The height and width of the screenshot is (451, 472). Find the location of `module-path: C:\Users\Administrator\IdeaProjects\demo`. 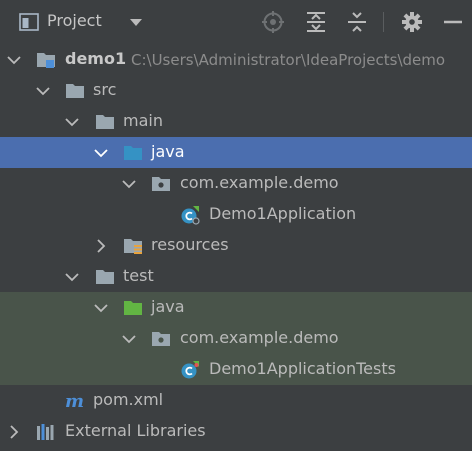

module-path: C:\Users\Administrator\IdeaProjects\demo is located at coordinates (288, 60).